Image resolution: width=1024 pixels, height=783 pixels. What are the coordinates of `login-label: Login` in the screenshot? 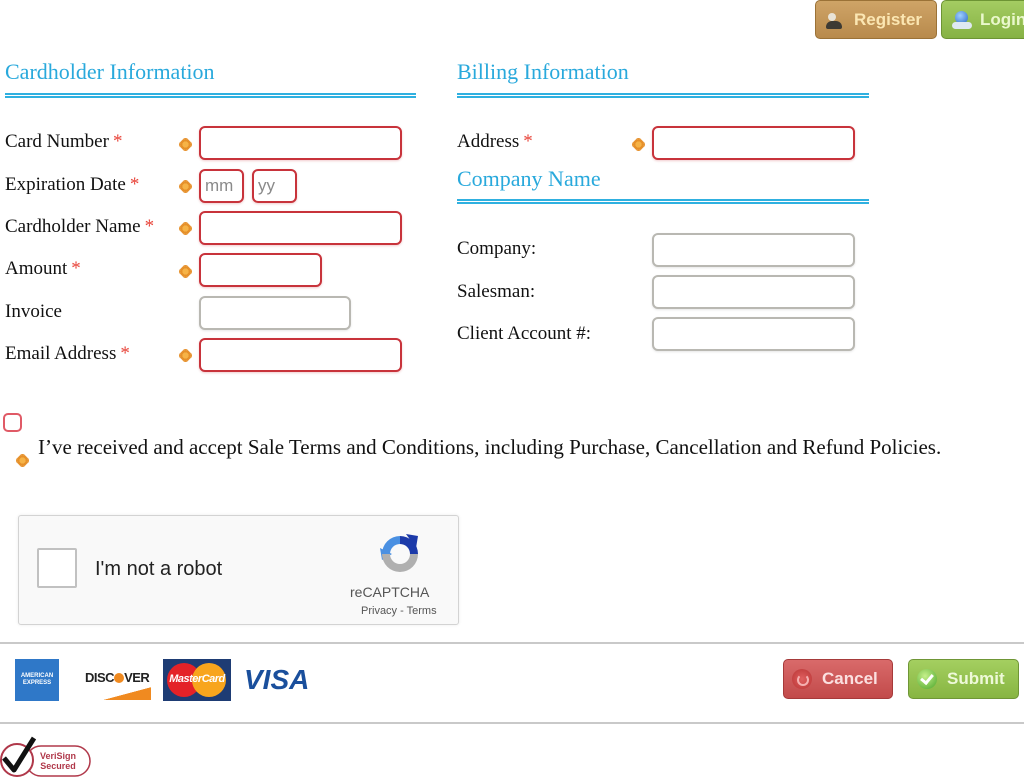 It's located at (1002, 19).